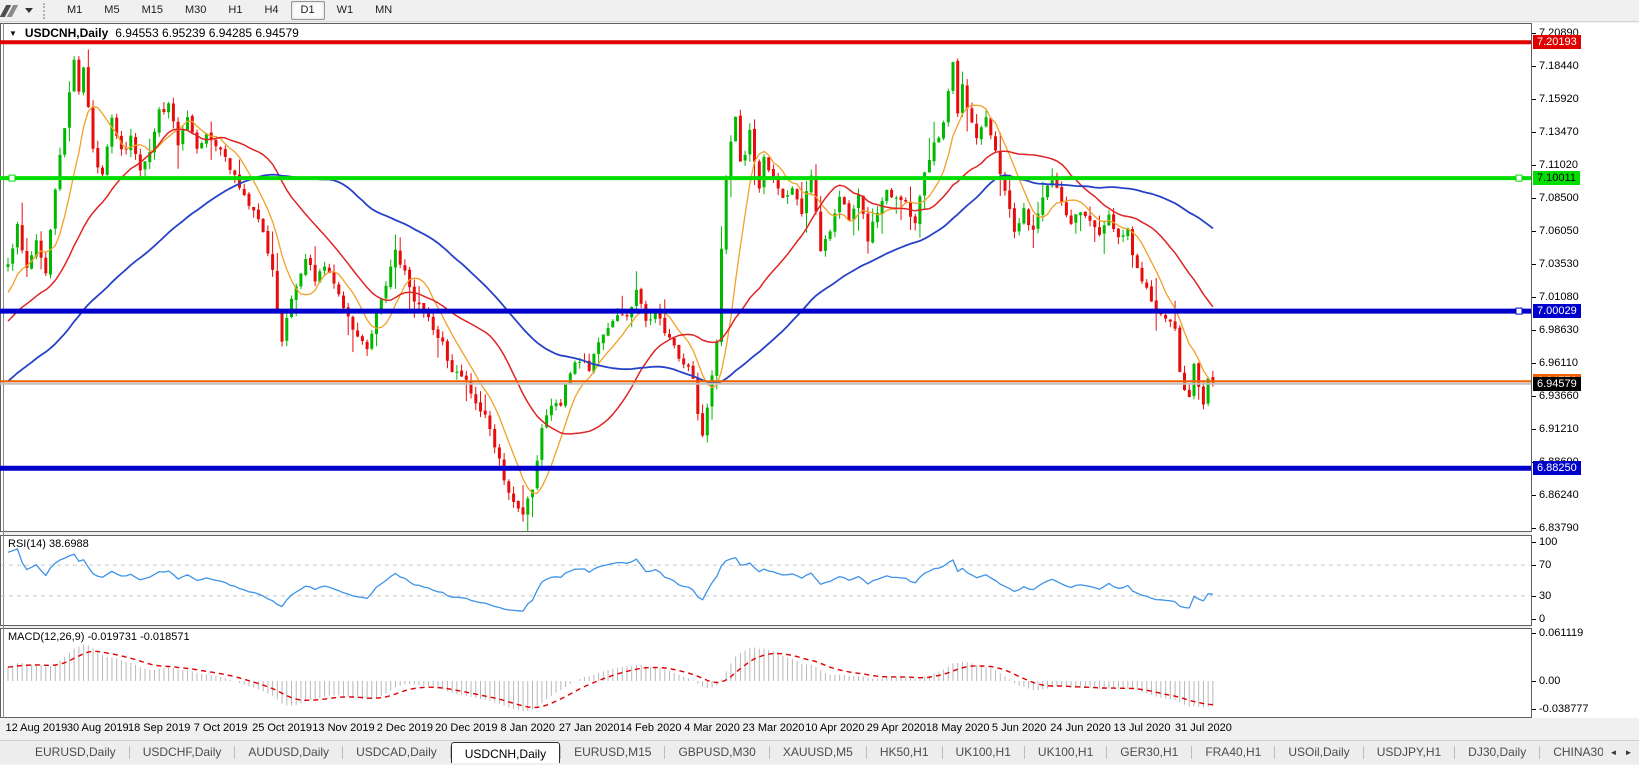  Describe the element at coordinates (1585, 370) in the screenshot. I see `price-axis-strip` at that location.